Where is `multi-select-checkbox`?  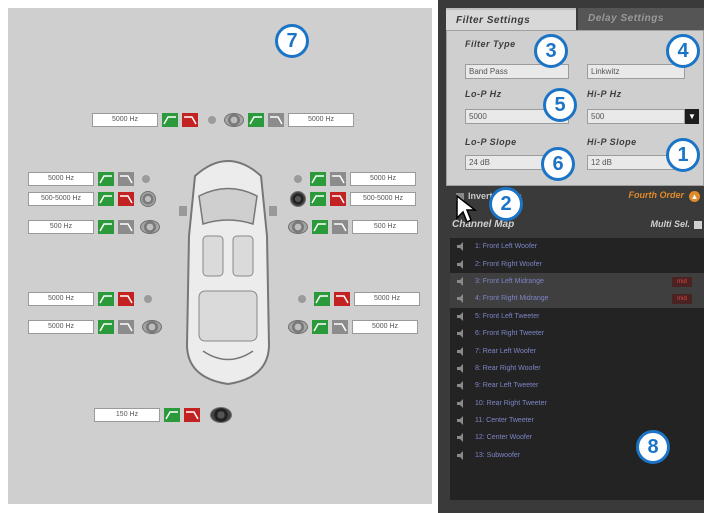 multi-select-checkbox is located at coordinates (698, 225).